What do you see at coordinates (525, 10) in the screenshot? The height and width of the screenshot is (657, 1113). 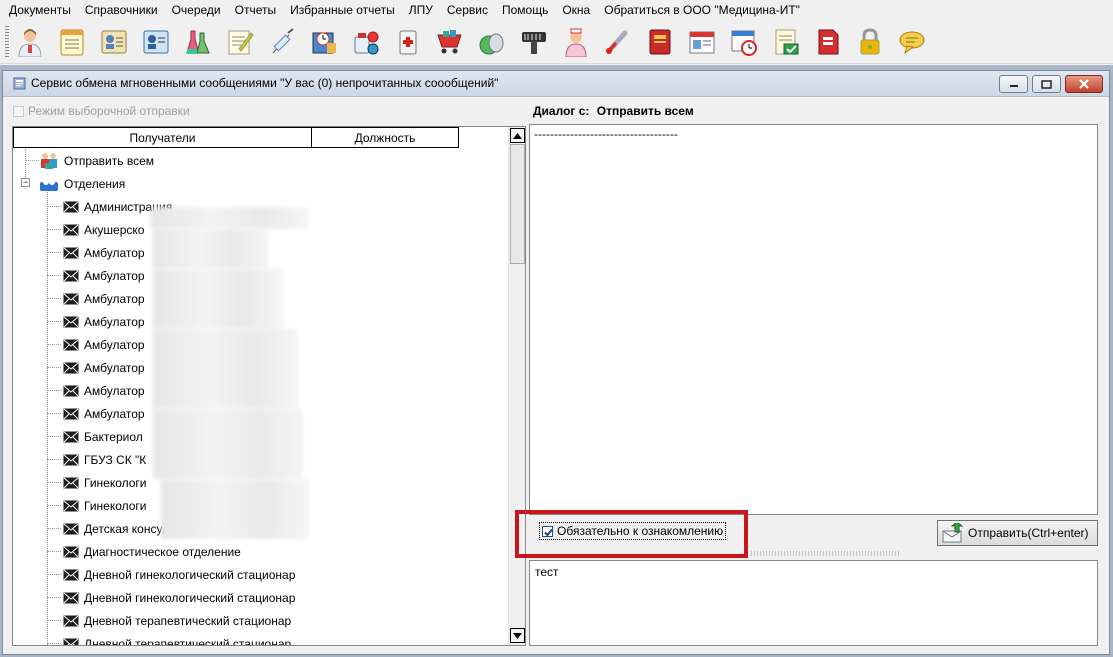 I see `menu-help: Помощь` at bounding box center [525, 10].